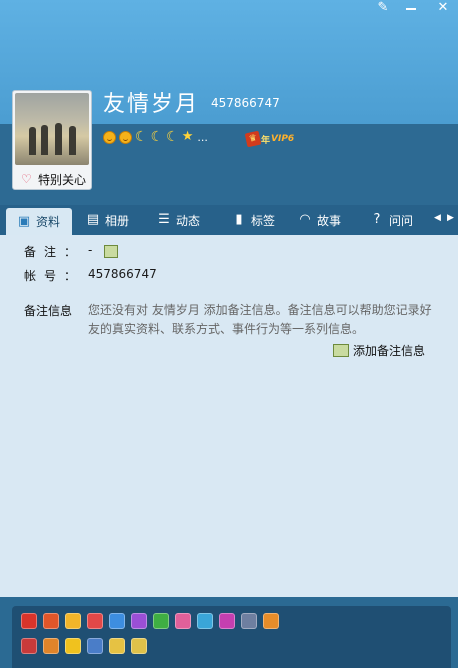 This screenshot has width=458, height=668. Describe the element at coordinates (73, 621) in the screenshot. I see `yellow-diamond-badge-icon` at that location.